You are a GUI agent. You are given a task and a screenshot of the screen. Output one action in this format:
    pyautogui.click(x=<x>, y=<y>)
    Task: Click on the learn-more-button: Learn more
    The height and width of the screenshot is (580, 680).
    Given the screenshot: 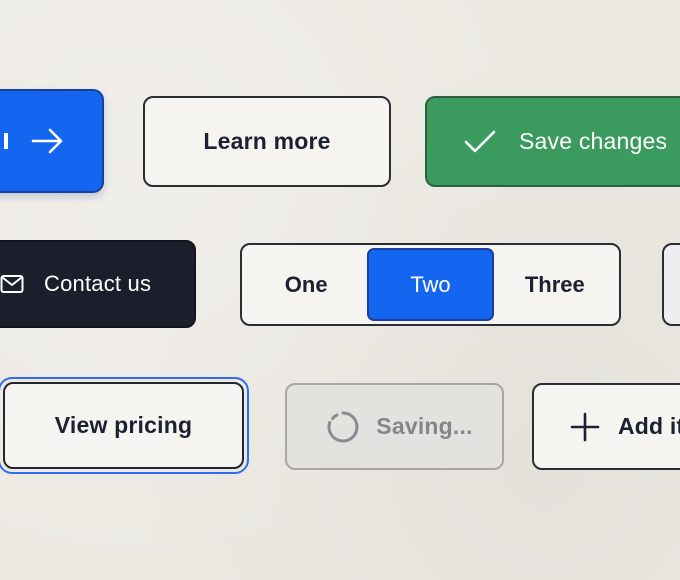 What is the action you would take?
    pyautogui.click(x=267, y=141)
    